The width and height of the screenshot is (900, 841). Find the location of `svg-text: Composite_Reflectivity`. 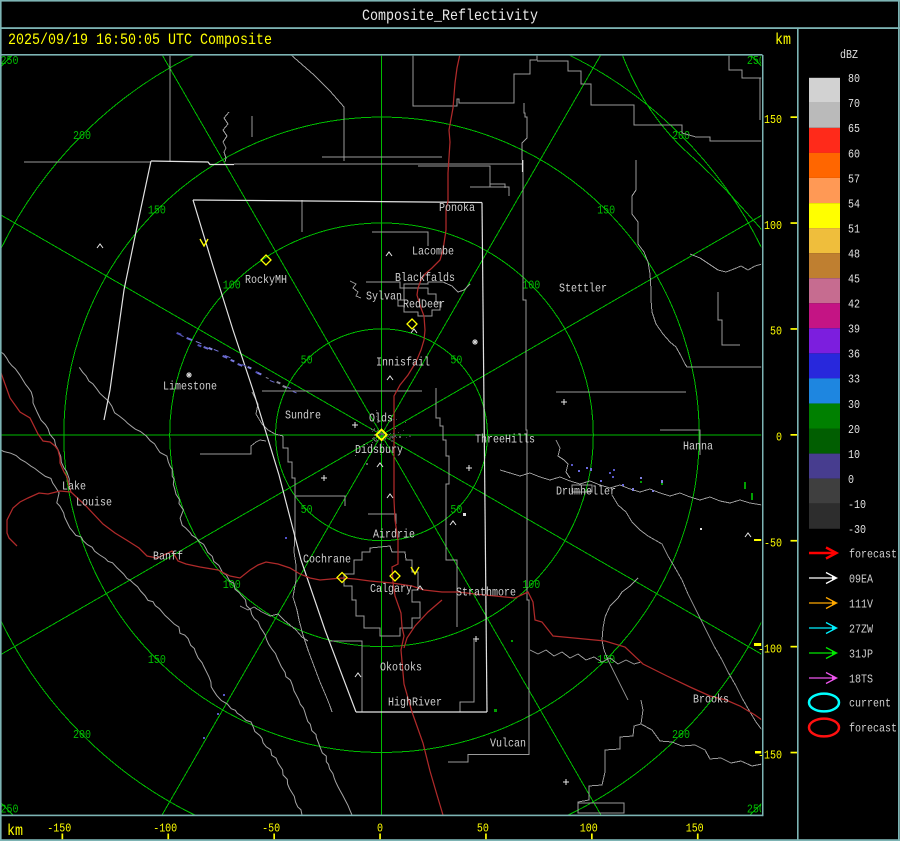

svg-text: Composite_Reflectivity is located at coordinates (450, 16).